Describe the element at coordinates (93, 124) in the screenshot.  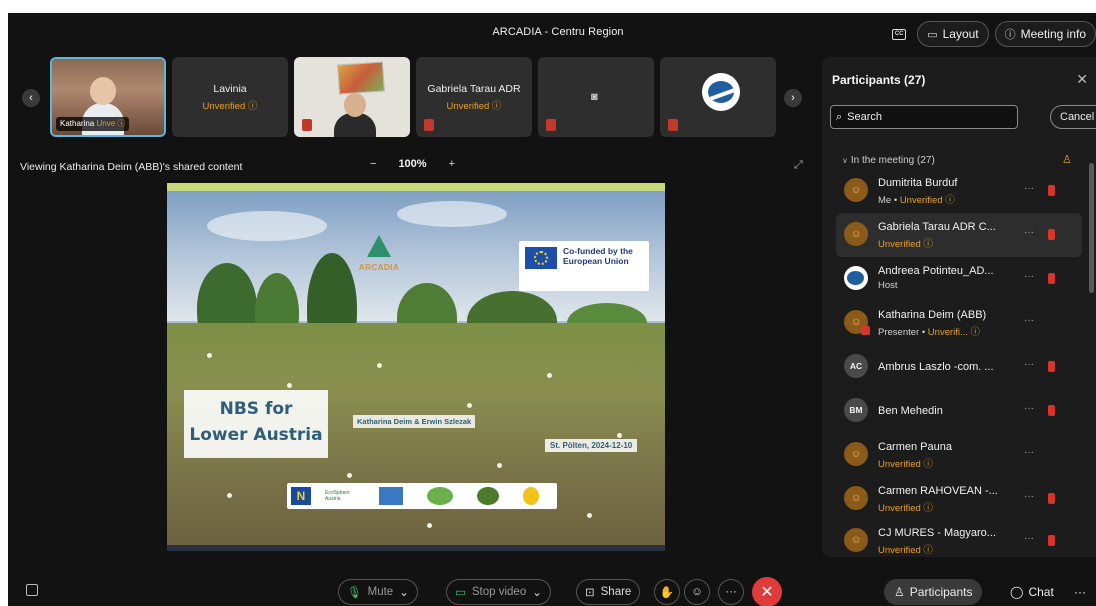
I see `tile-name-label: Katharina Unve ⓘ` at that location.